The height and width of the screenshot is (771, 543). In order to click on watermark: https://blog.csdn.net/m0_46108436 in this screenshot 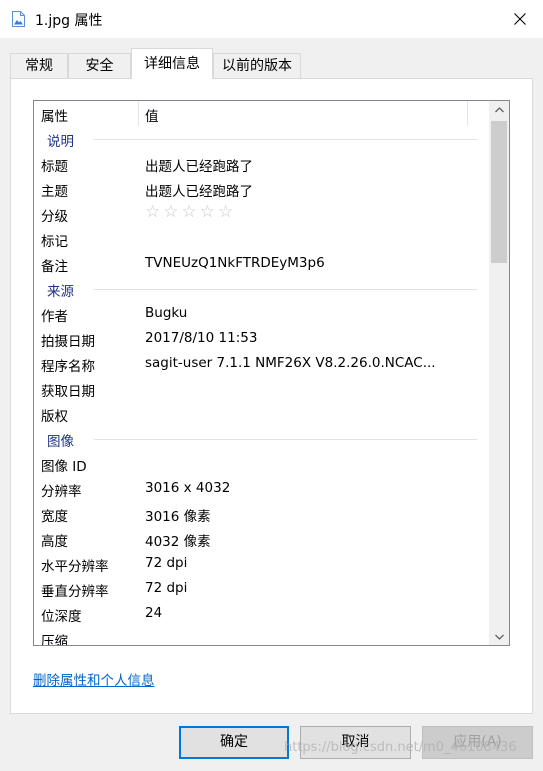, I will do `click(400, 747)`.